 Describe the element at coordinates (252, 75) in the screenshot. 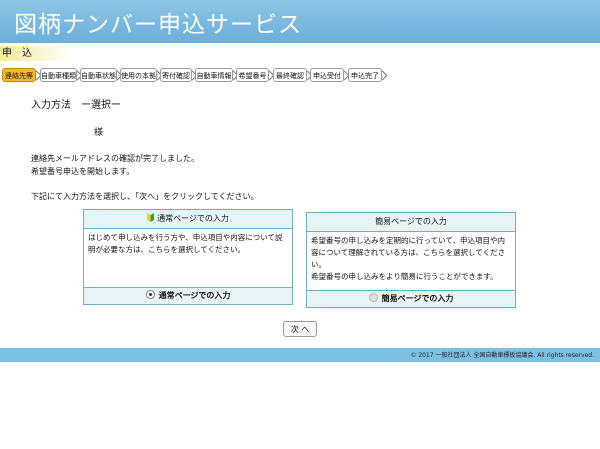

I see `step-desired-number: 希望番号` at that location.